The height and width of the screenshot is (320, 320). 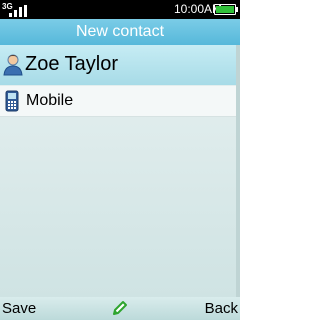 What do you see at coordinates (13, 65) in the screenshot?
I see `contact-person-icon` at bounding box center [13, 65].